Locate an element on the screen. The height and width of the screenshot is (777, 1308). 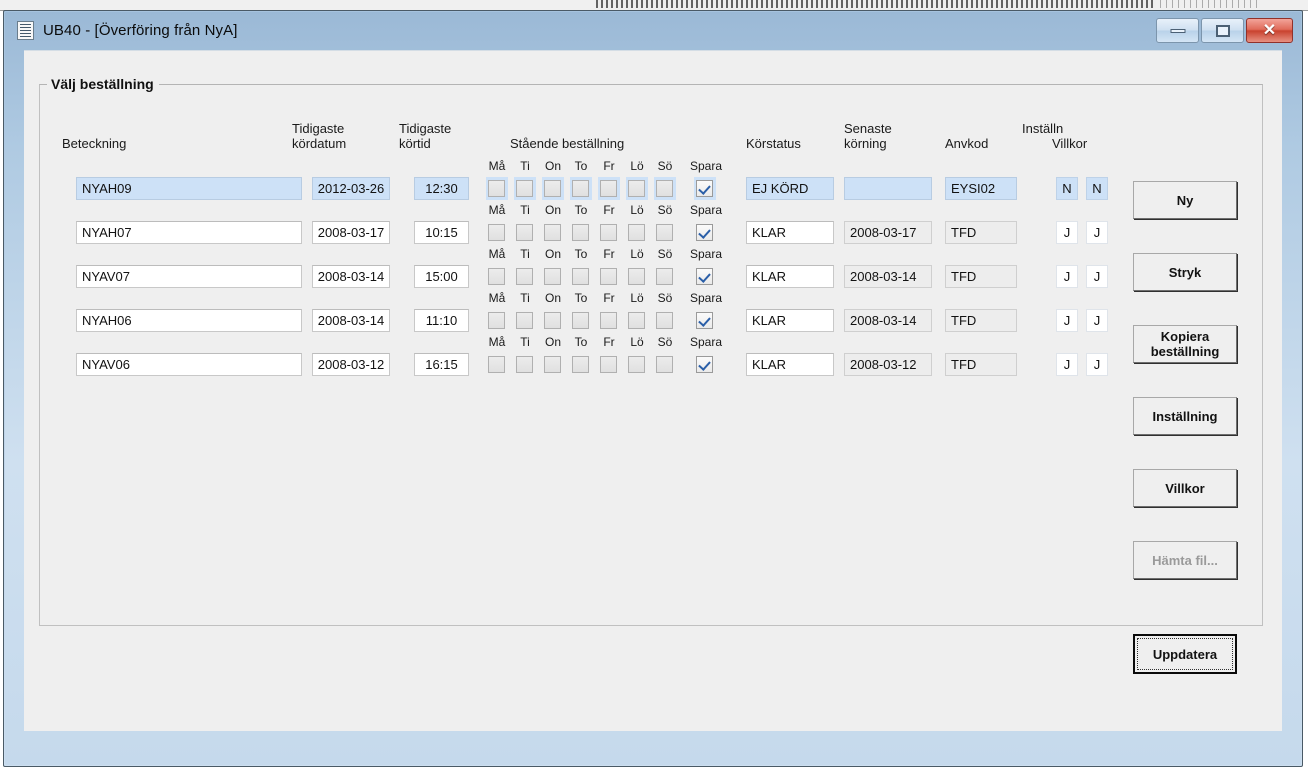
field-villkor-row1: N is located at coordinates (1097, 188).